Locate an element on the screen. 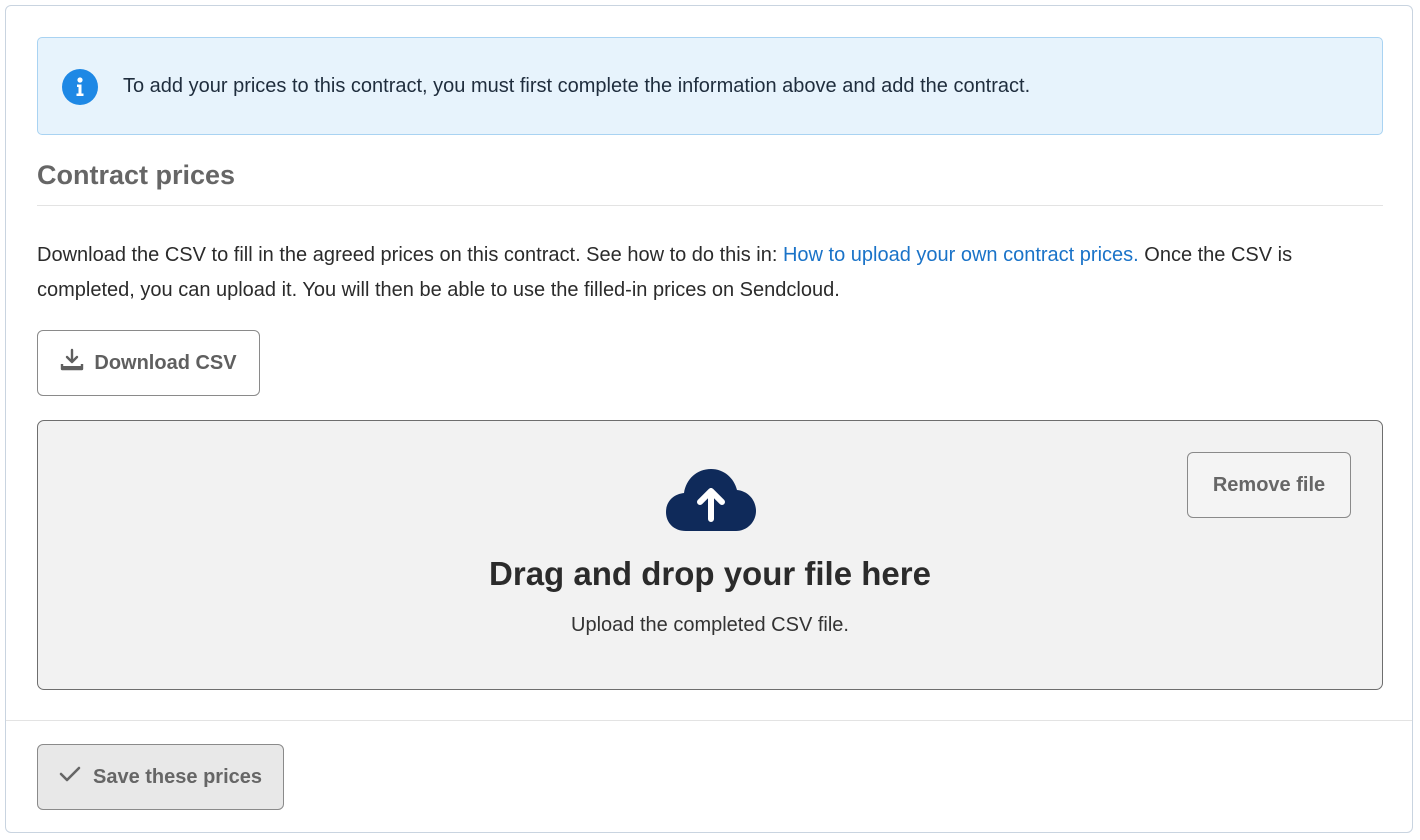 Image resolution: width=1420 pixels, height=840 pixels. save-prices-label: Save these prices is located at coordinates (177, 776).